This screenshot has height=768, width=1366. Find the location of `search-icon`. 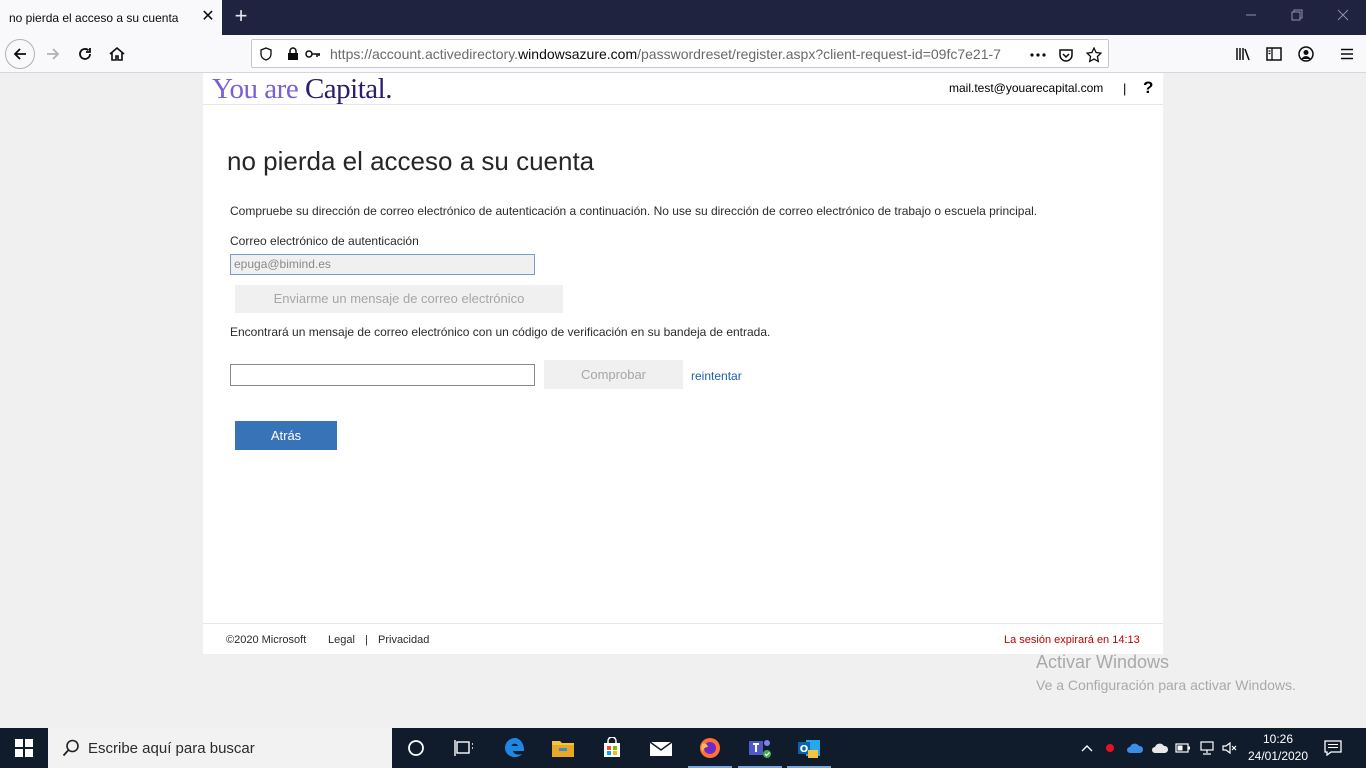

search-icon is located at coordinates (70, 748).